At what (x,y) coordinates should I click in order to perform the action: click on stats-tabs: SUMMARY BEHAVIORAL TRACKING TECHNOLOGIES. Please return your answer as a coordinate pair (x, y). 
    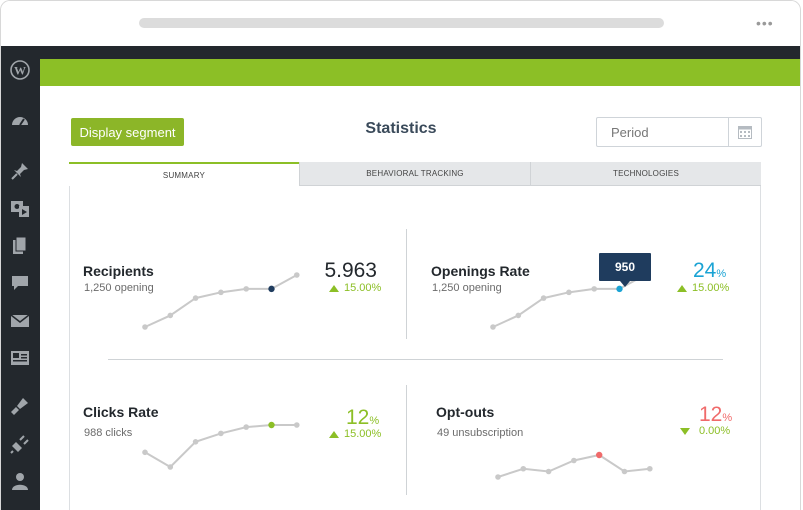
    Looking at the image, I should click on (415, 174).